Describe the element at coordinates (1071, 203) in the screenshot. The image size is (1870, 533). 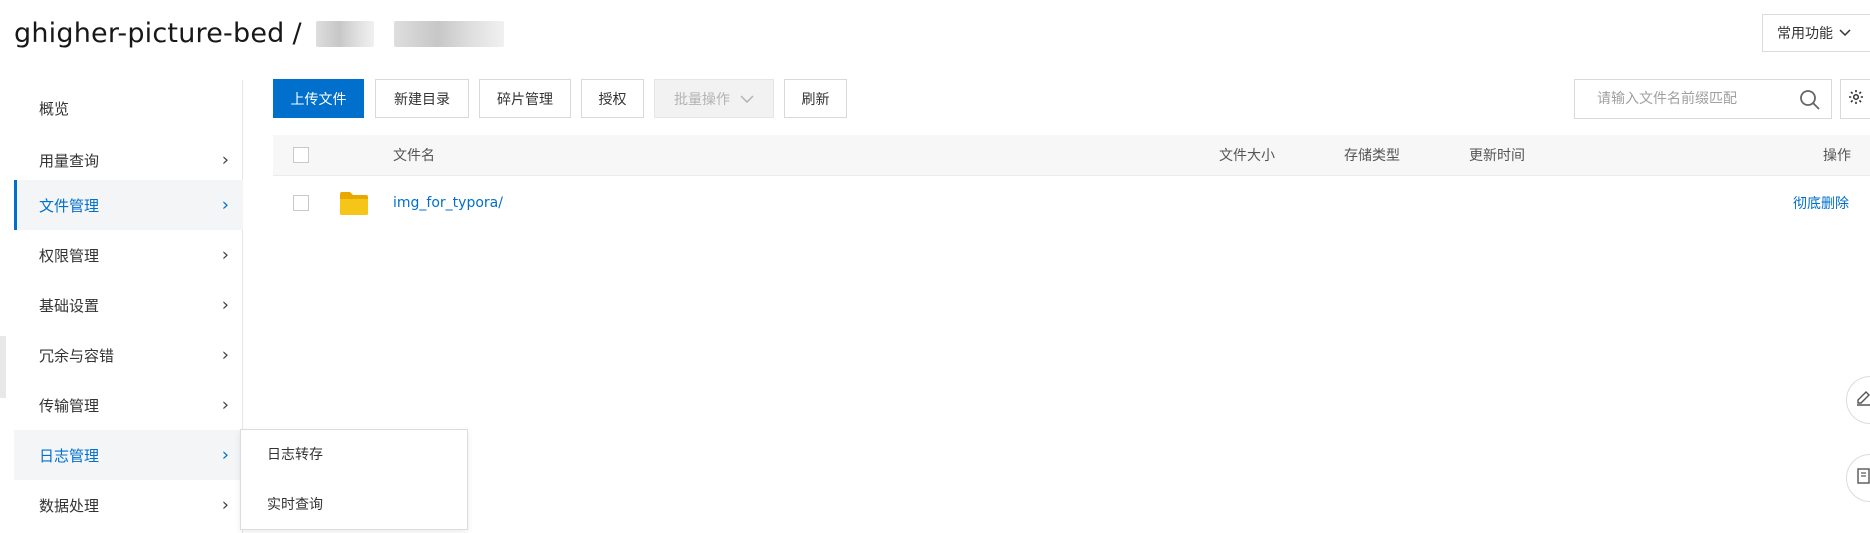
I see `table-row: img_for_typora/ 彻底删除` at that location.